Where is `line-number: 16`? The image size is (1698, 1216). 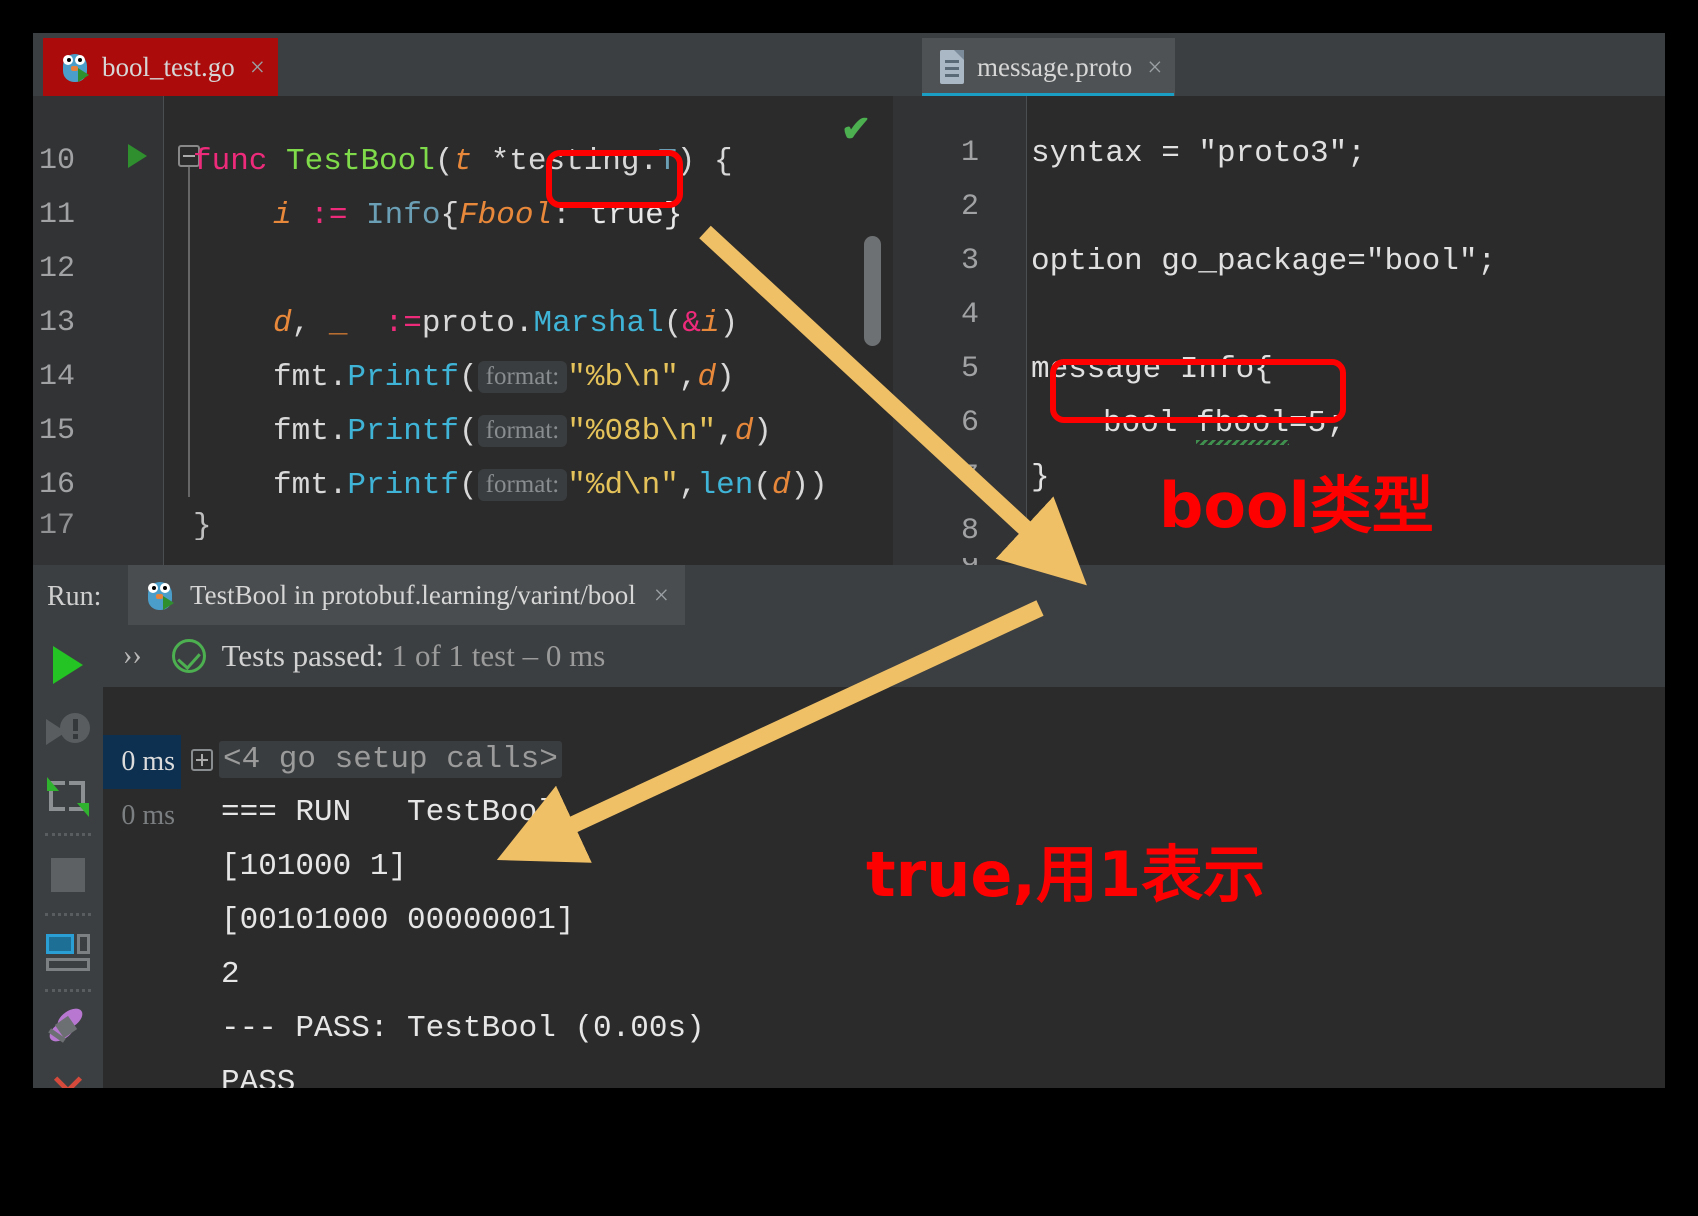 line-number: 16 is located at coordinates (56, 485).